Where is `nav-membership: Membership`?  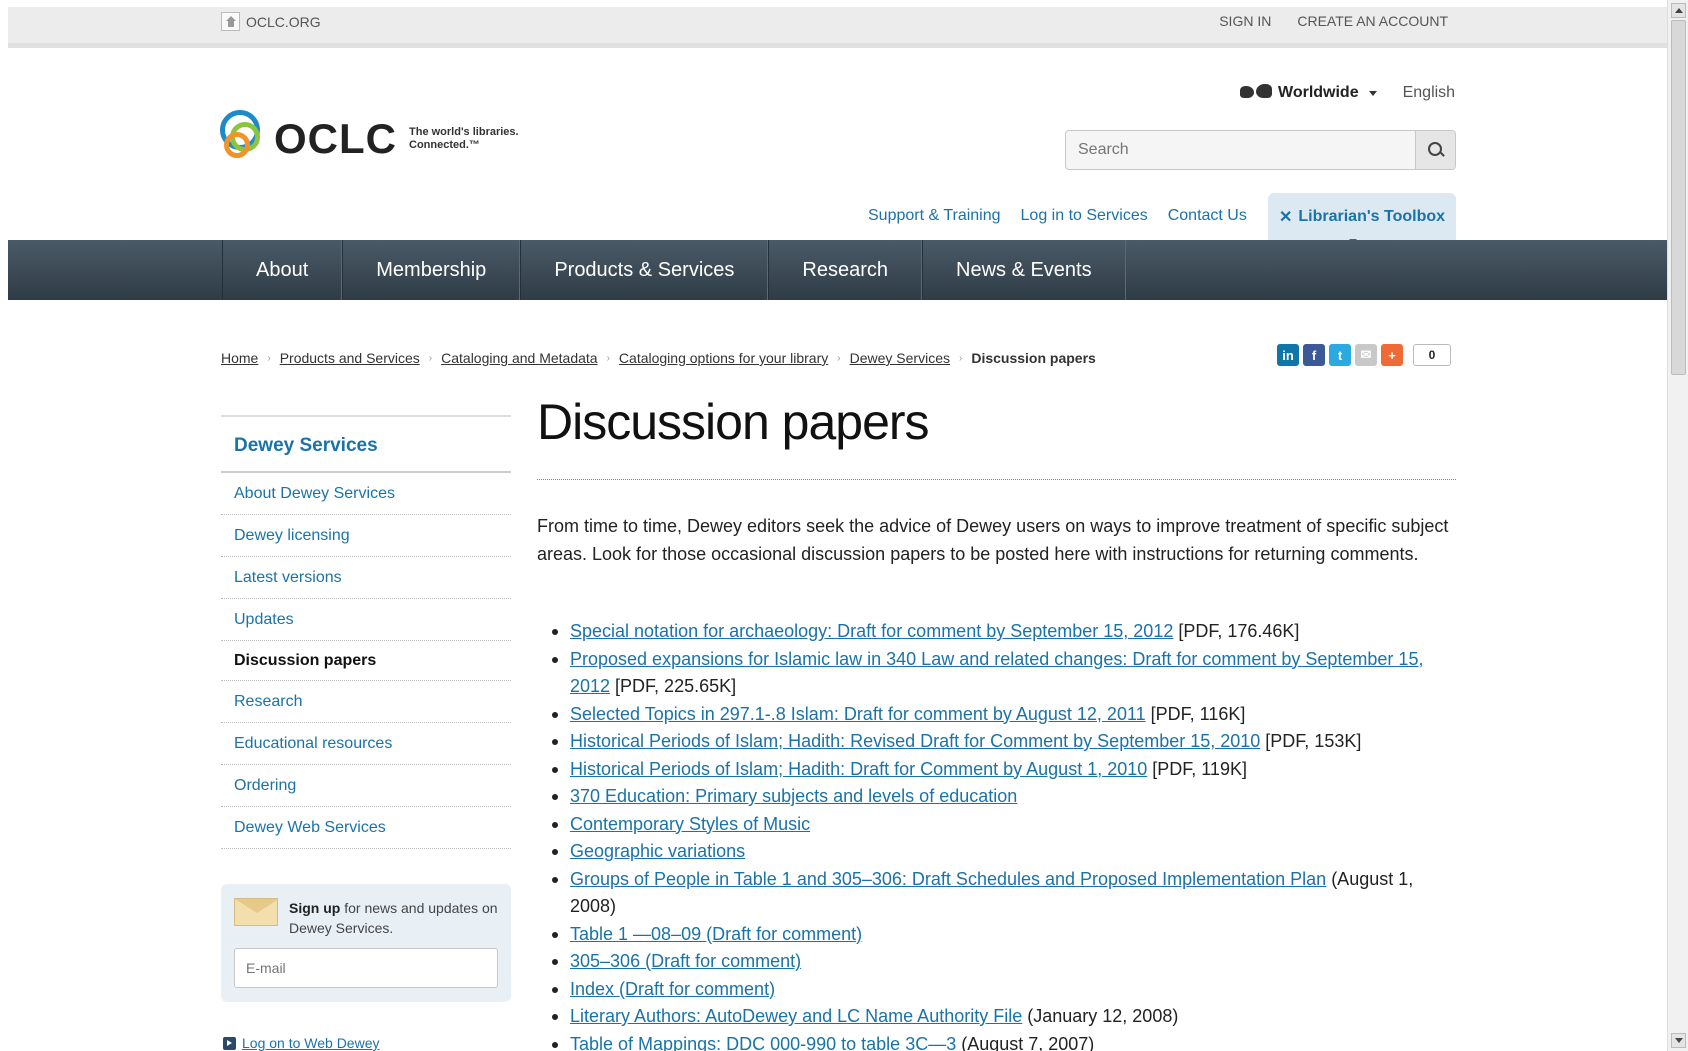 nav-membership: Membership is located at coordinates (431, 270).